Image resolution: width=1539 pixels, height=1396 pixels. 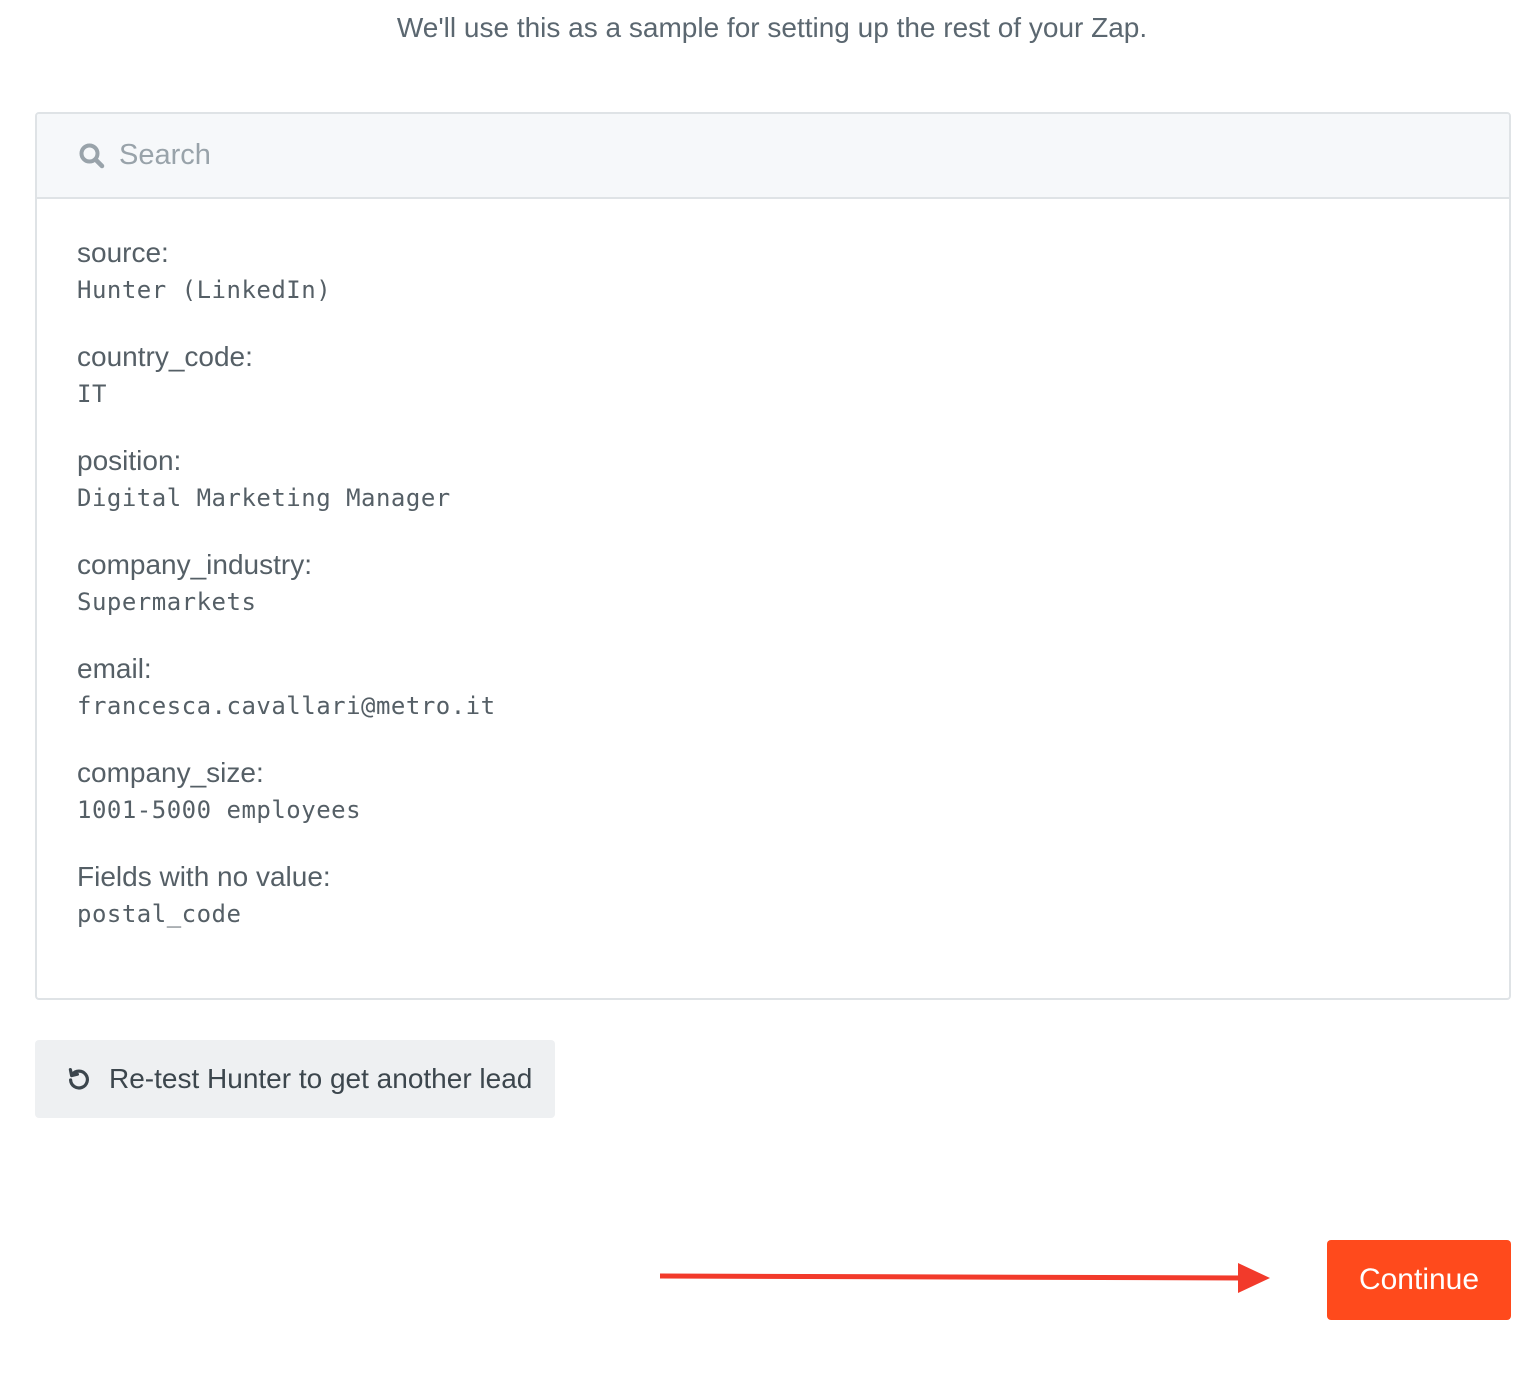 I want to click on field-email: email: francesca.cavallari@metro.it, so click(x=793, y=703).